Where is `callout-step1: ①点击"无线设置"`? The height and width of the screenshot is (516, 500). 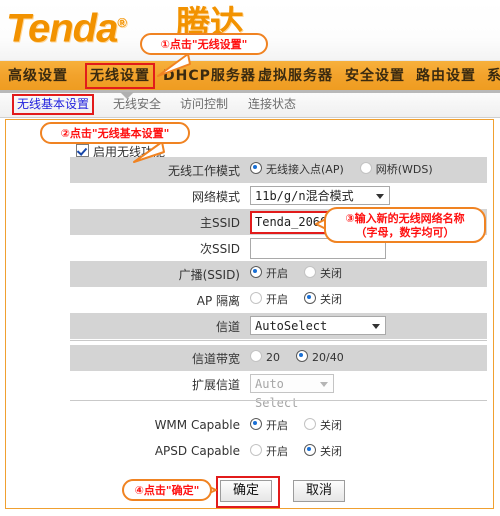
callout-step1: ①点击"无线设置" is located at coordinates (204, 44).